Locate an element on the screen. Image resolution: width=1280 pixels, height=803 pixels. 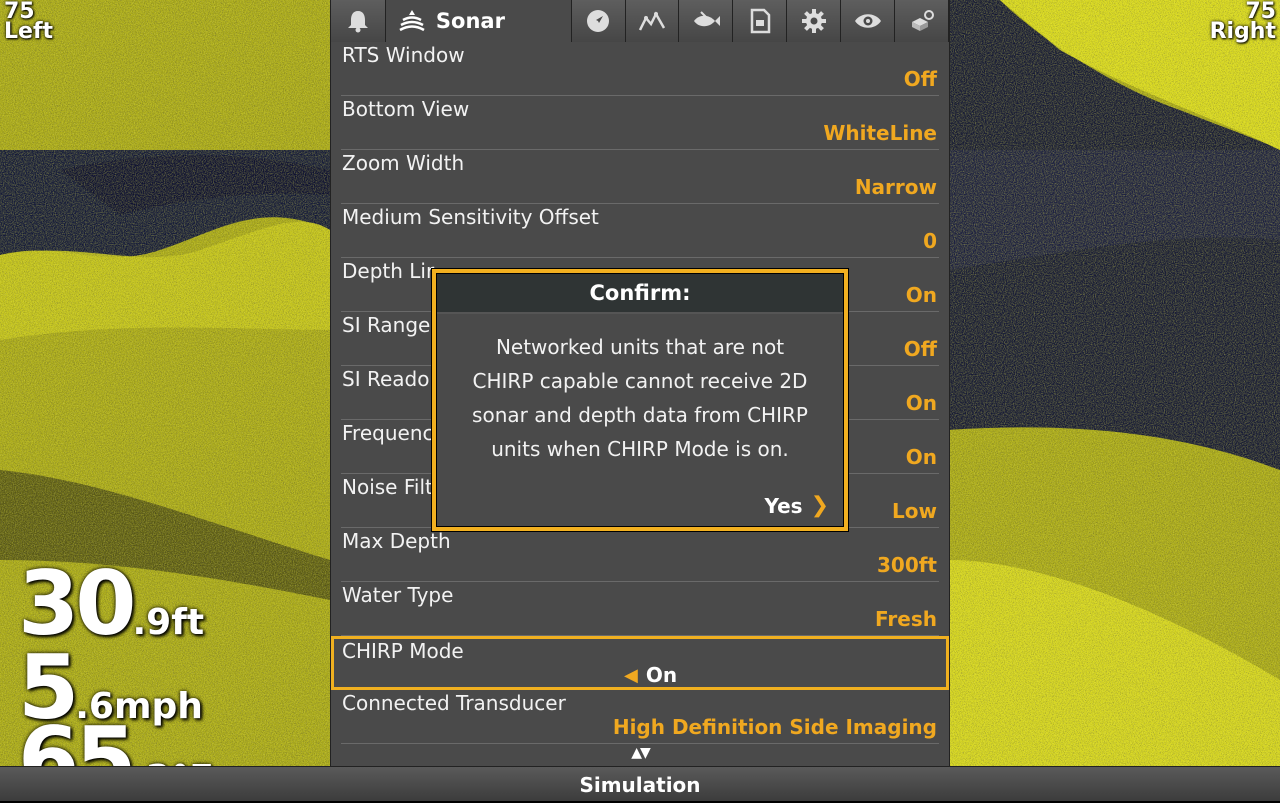
tab-alarms is located at coordinates (358, 21).